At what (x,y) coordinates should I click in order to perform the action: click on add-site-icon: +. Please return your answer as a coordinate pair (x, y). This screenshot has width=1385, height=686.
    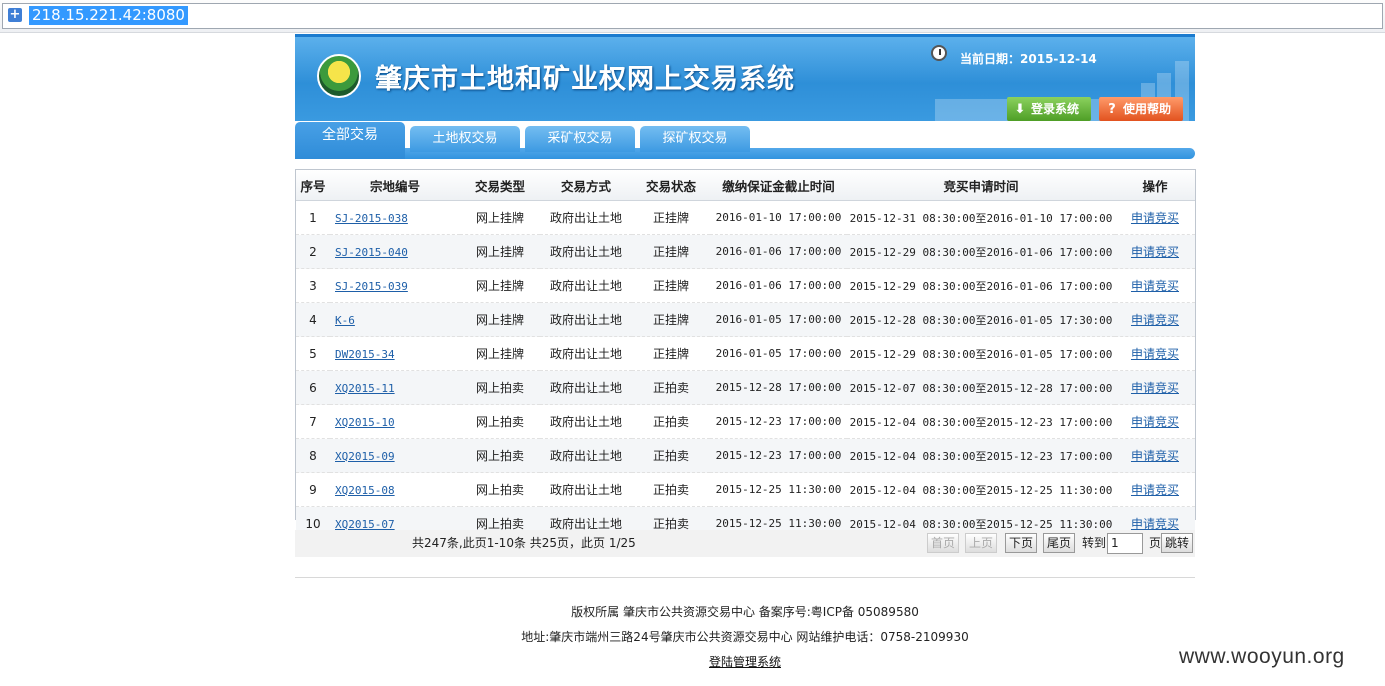
    Looking at the image, I should click on (15, 15).